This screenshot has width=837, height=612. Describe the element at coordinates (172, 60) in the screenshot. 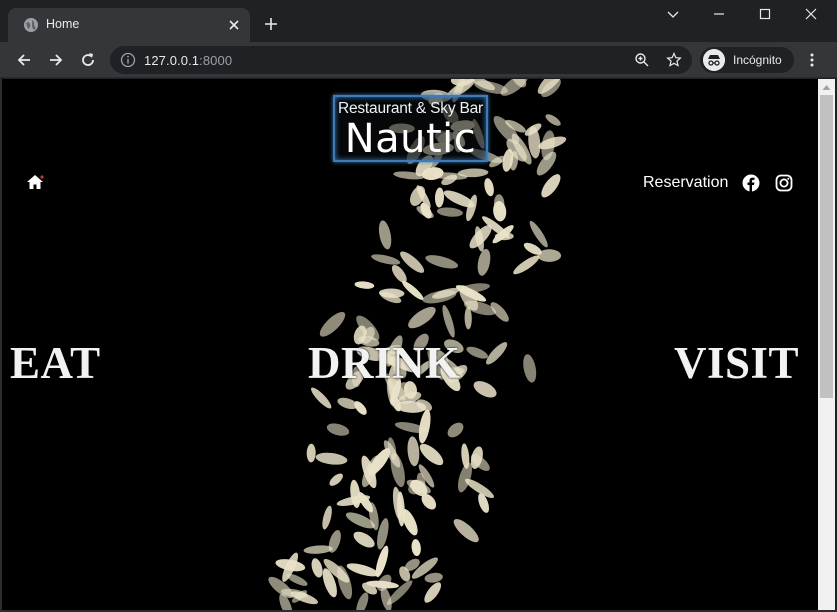

I see `url-host: 127.0.0.1` at that location.